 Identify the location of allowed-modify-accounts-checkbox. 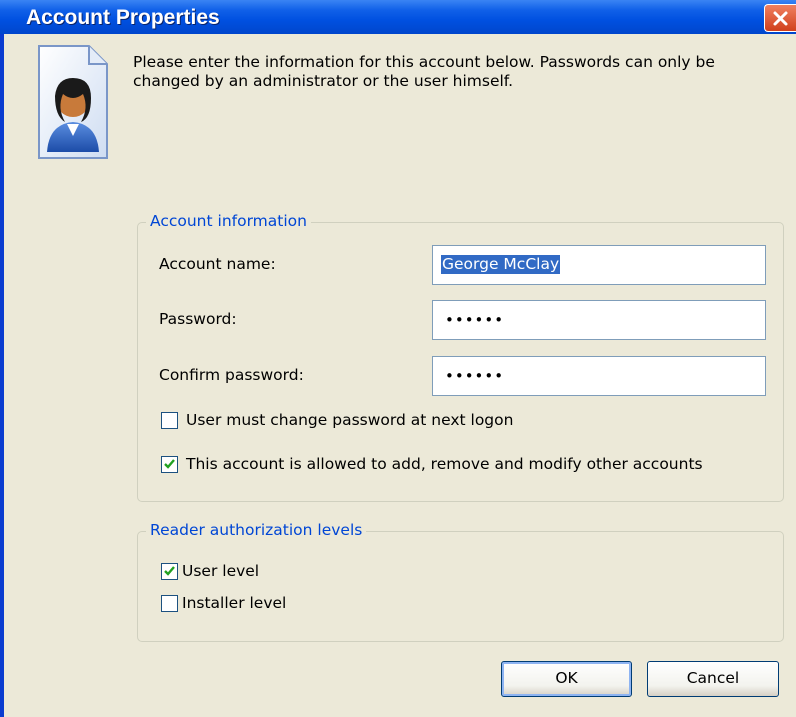
(169, 464).